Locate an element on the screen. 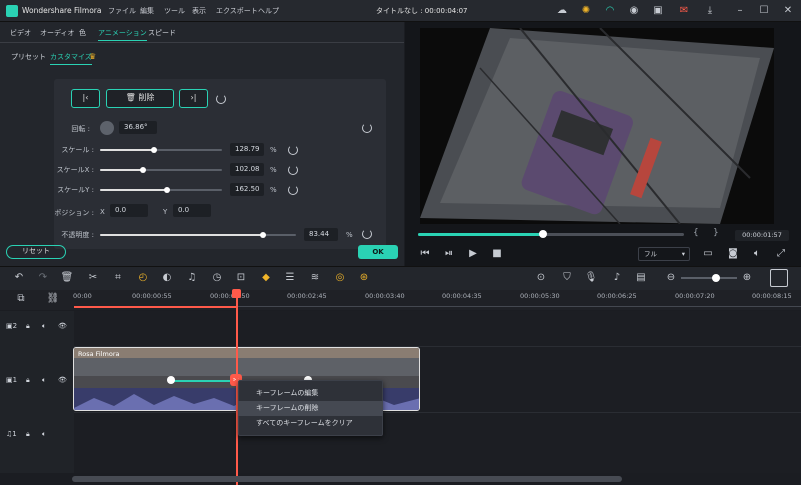 The image size is (801, 485). menu-item-delete-keyframe: キーフレームの削除 is located at coordinates (310, 408).